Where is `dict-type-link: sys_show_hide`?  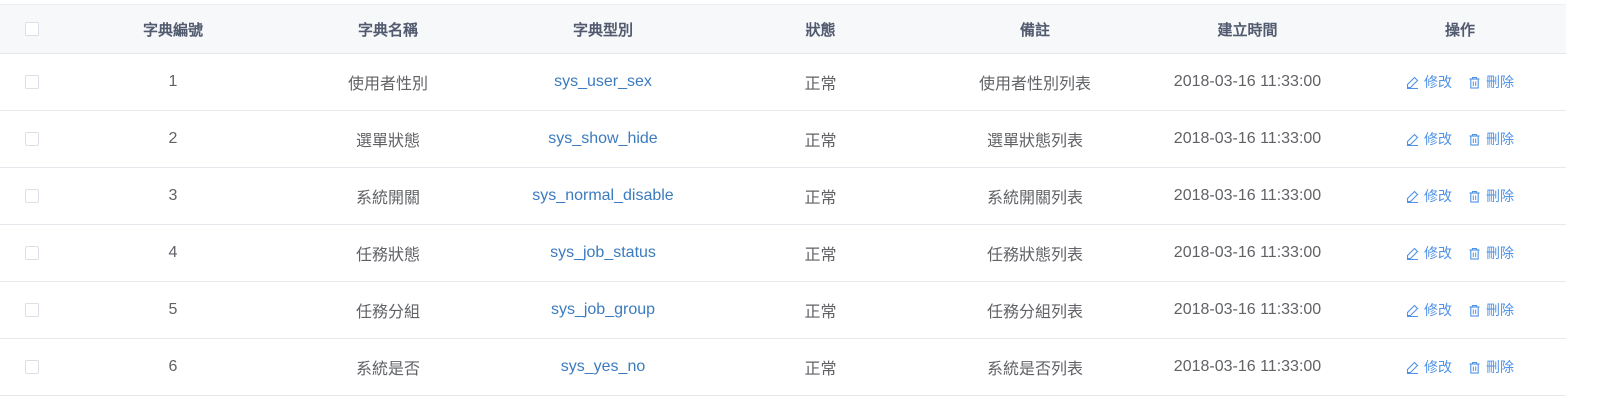 dict-type-link: sys_show_hide is located at coordinates (602, 139).